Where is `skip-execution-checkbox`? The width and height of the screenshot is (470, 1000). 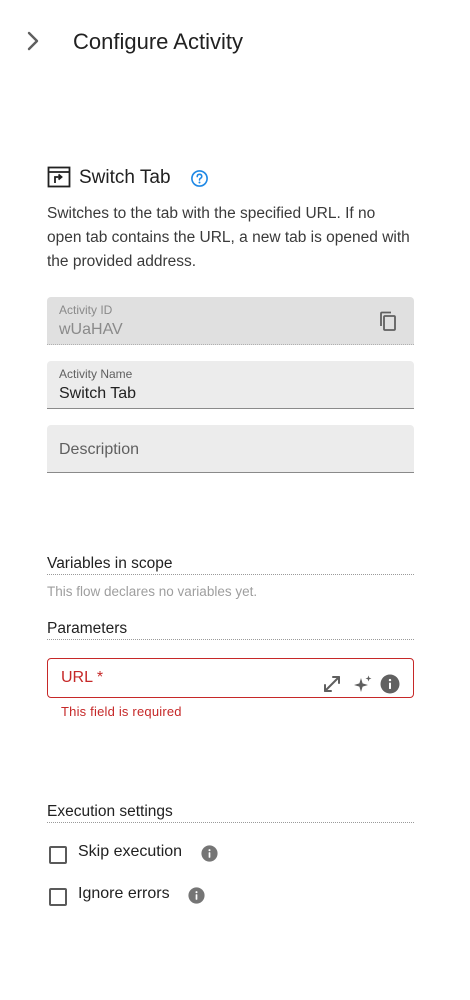 skip-execution-checkbox is located at coordinates (58, 855).